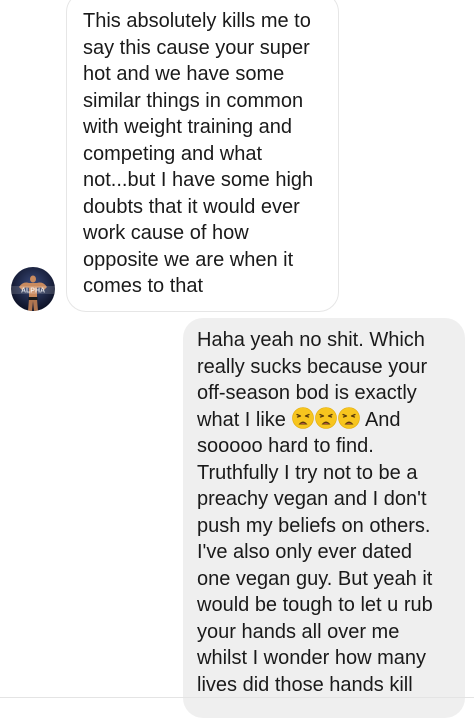  What do you see at coordinates (311, 340) in the screenshot?
I see `message-line: Haha yeah no shit. Which` at bounding box center [311, 340].